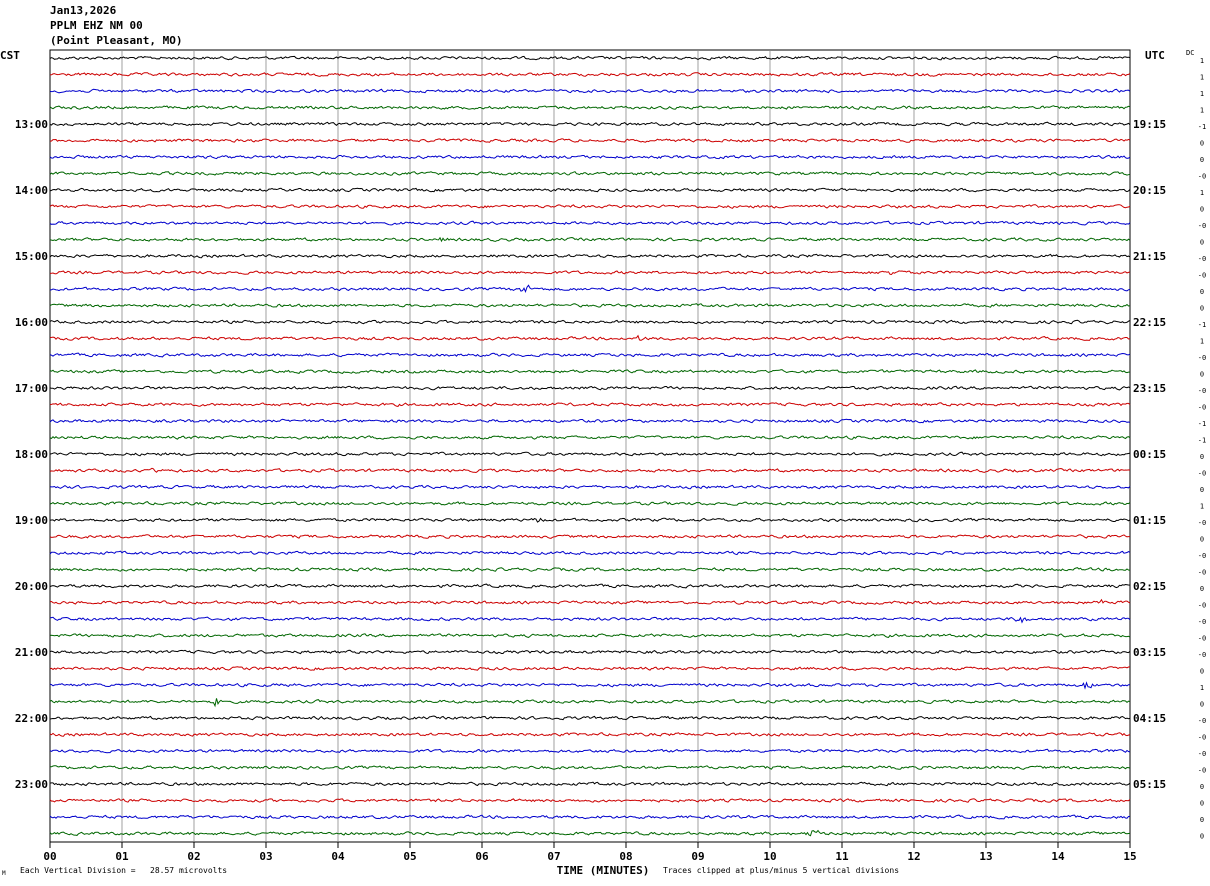 The width and height of the screenshot is (1210, 886). I want to click on x-tick-label: 00, so click(49, 856).